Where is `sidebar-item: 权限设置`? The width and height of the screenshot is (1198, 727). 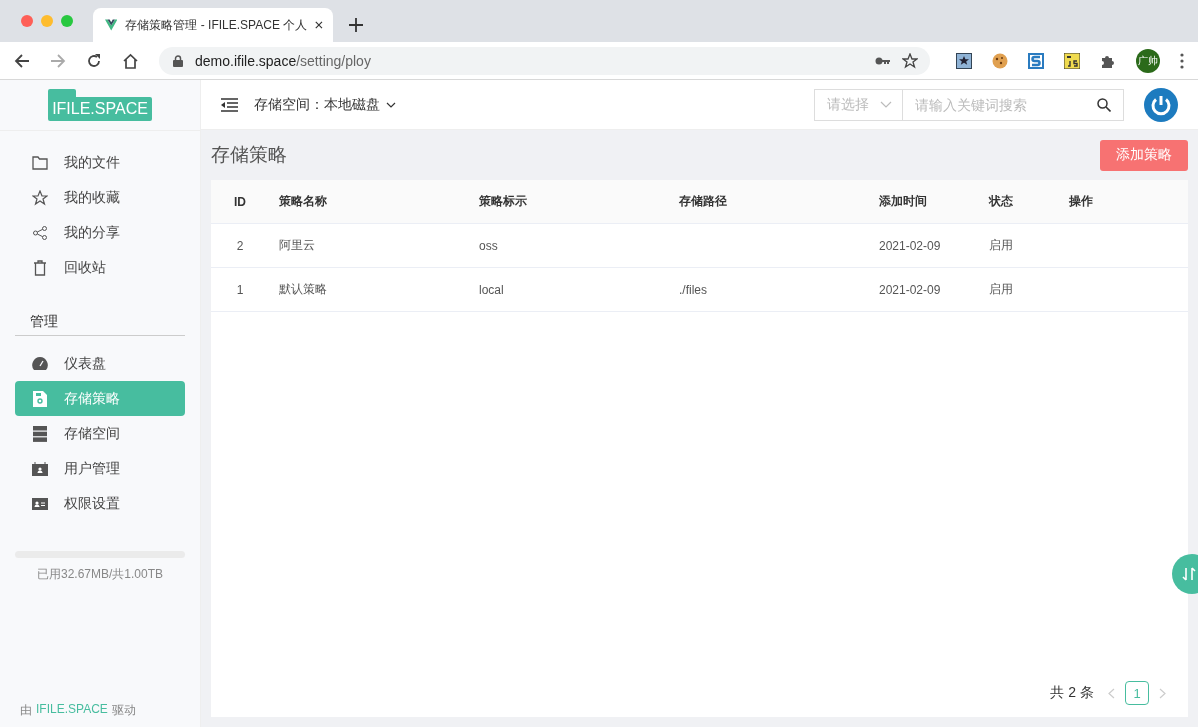
sidebar-item: 权限设置 is located at coordinates (100, 503).